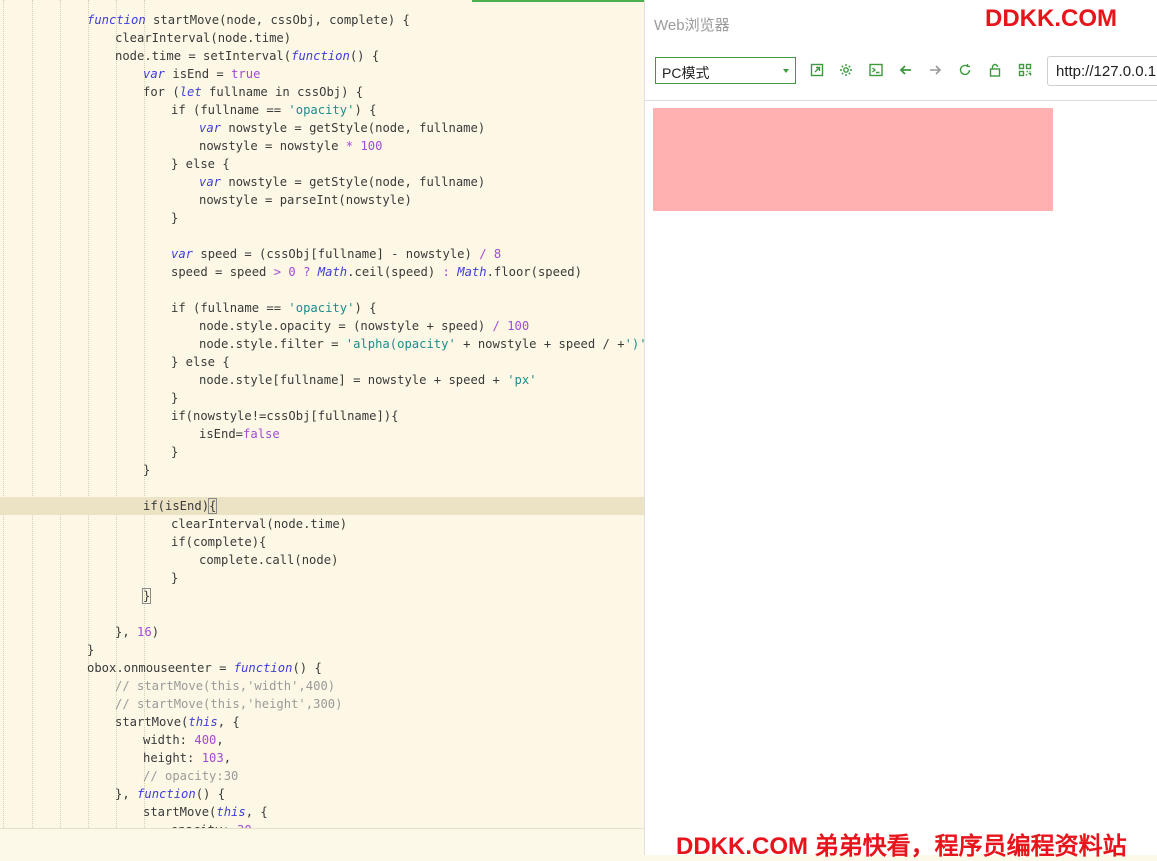  I want to click on code-token: isEnd =, so click(198, 74).